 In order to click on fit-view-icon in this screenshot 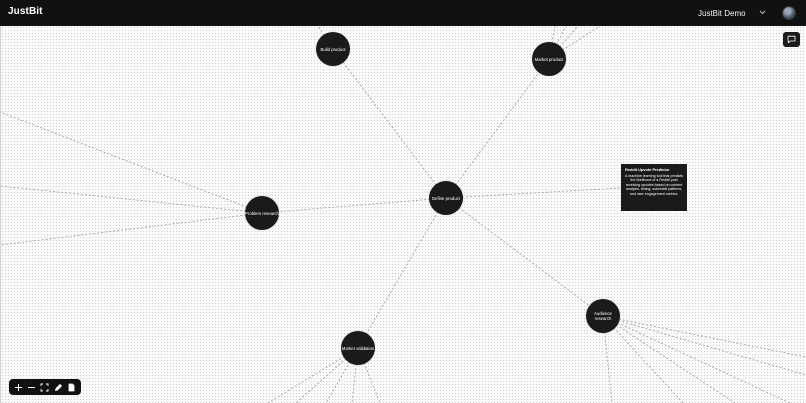, I will do `click(44, 387)`.